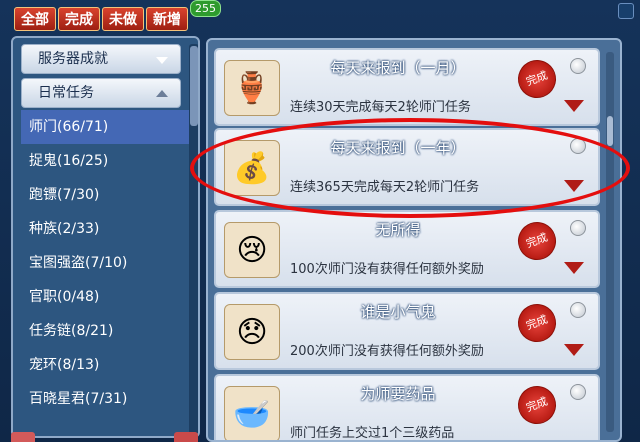 This screenshot has width=640, height=442. What do you see at coordinates (35, 19) in the screenshot?
I see `tab-all: 全部` at bounding box center [35, 19].